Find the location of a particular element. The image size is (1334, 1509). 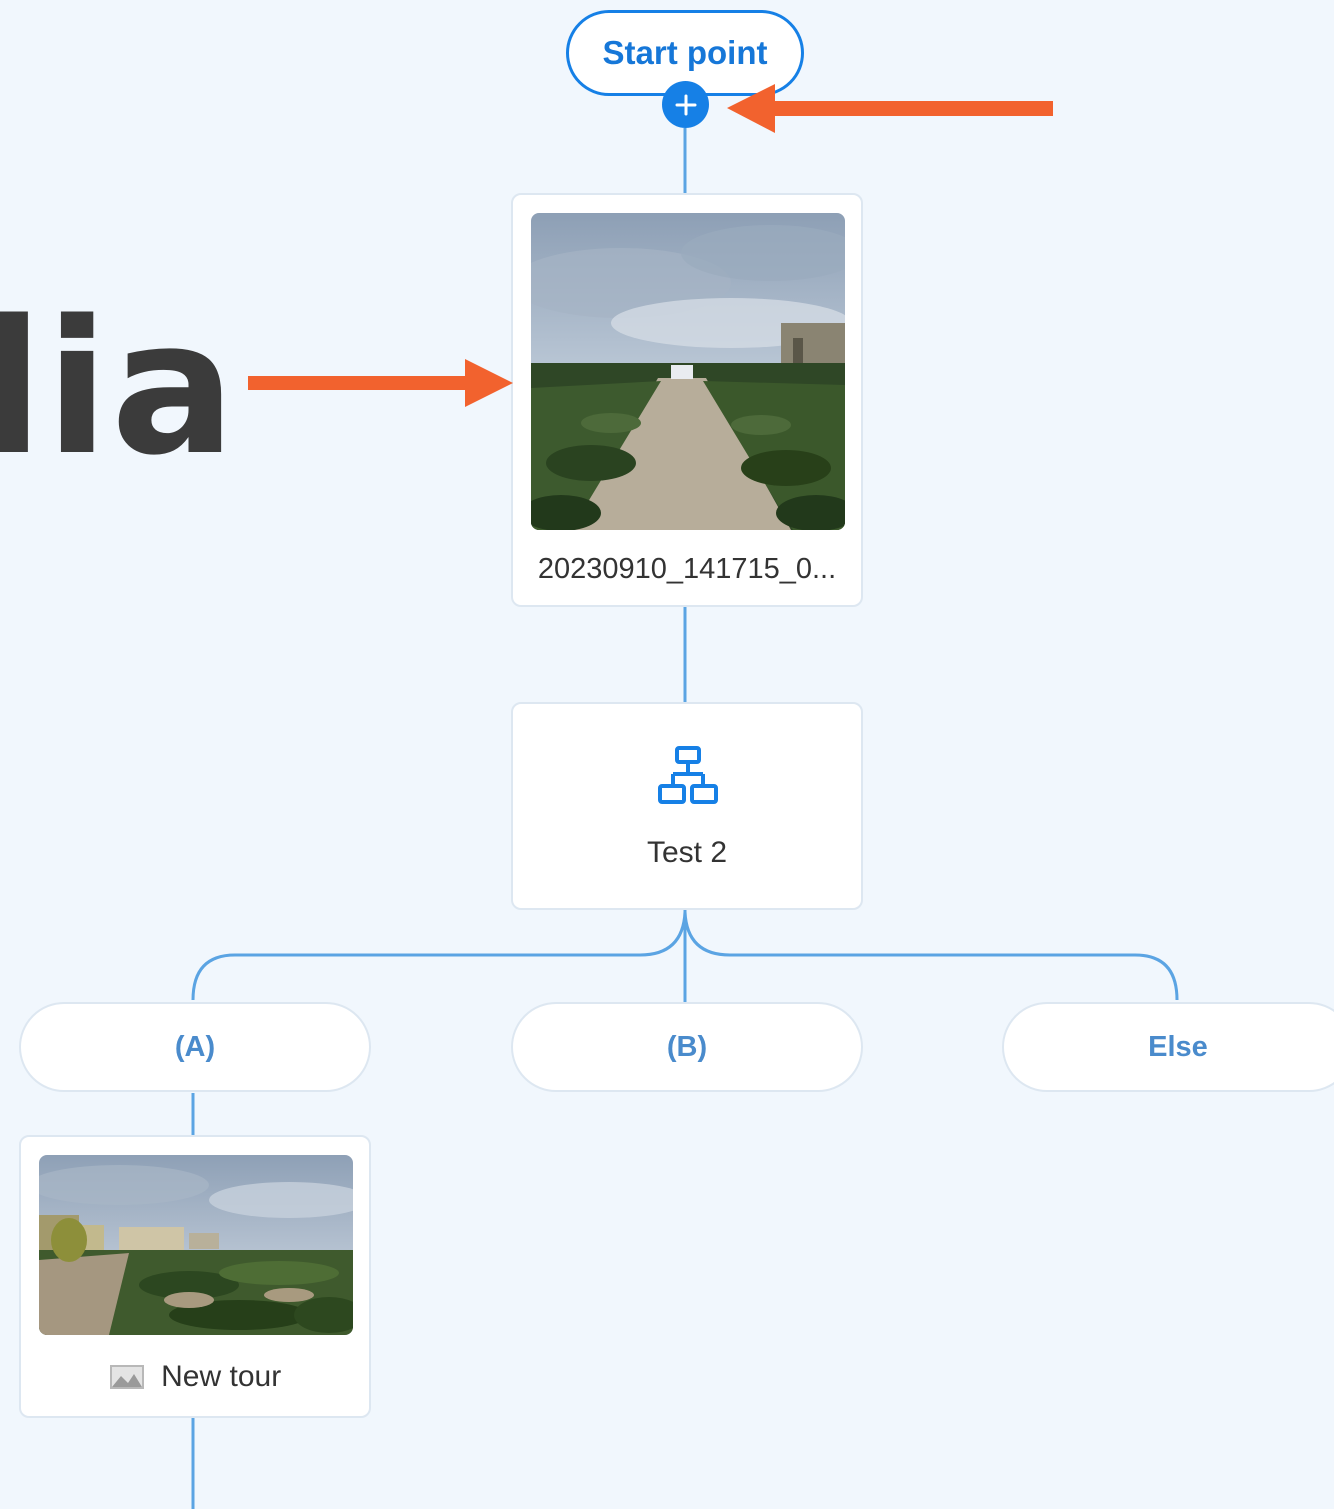

annotation-arrows is located at coordinates (650, 245).